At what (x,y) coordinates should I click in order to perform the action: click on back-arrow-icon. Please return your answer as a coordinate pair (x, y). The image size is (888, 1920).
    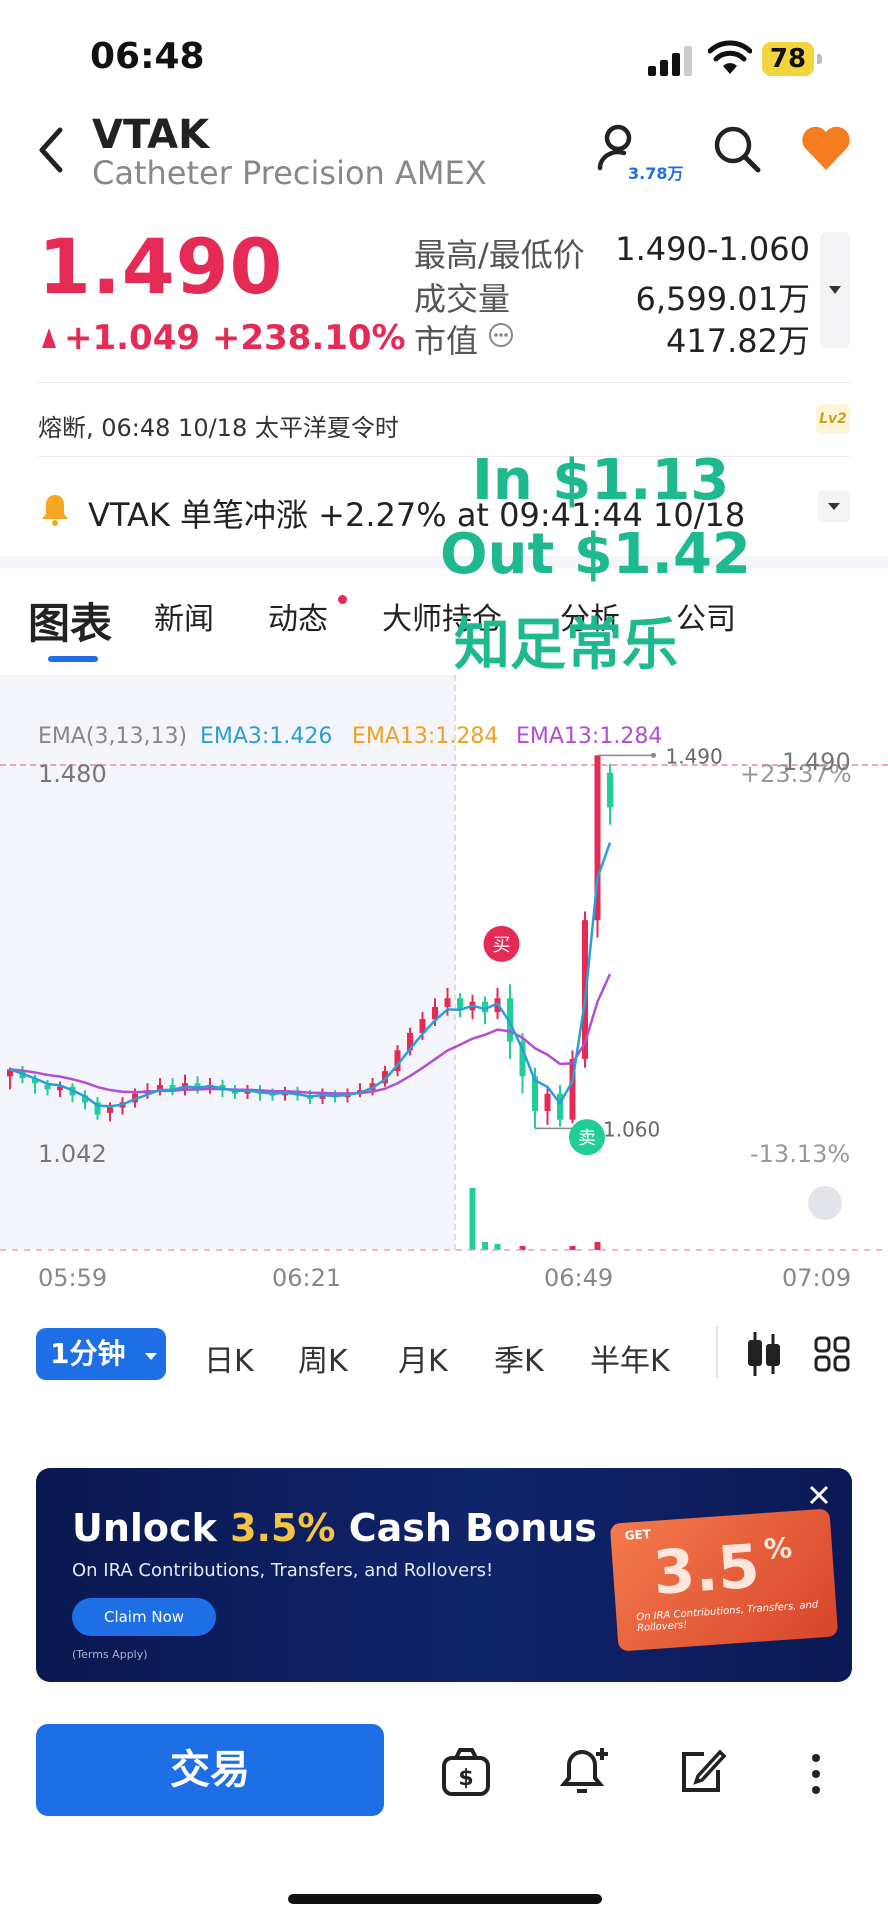
    Looking at the image, I should click on (50, 150).